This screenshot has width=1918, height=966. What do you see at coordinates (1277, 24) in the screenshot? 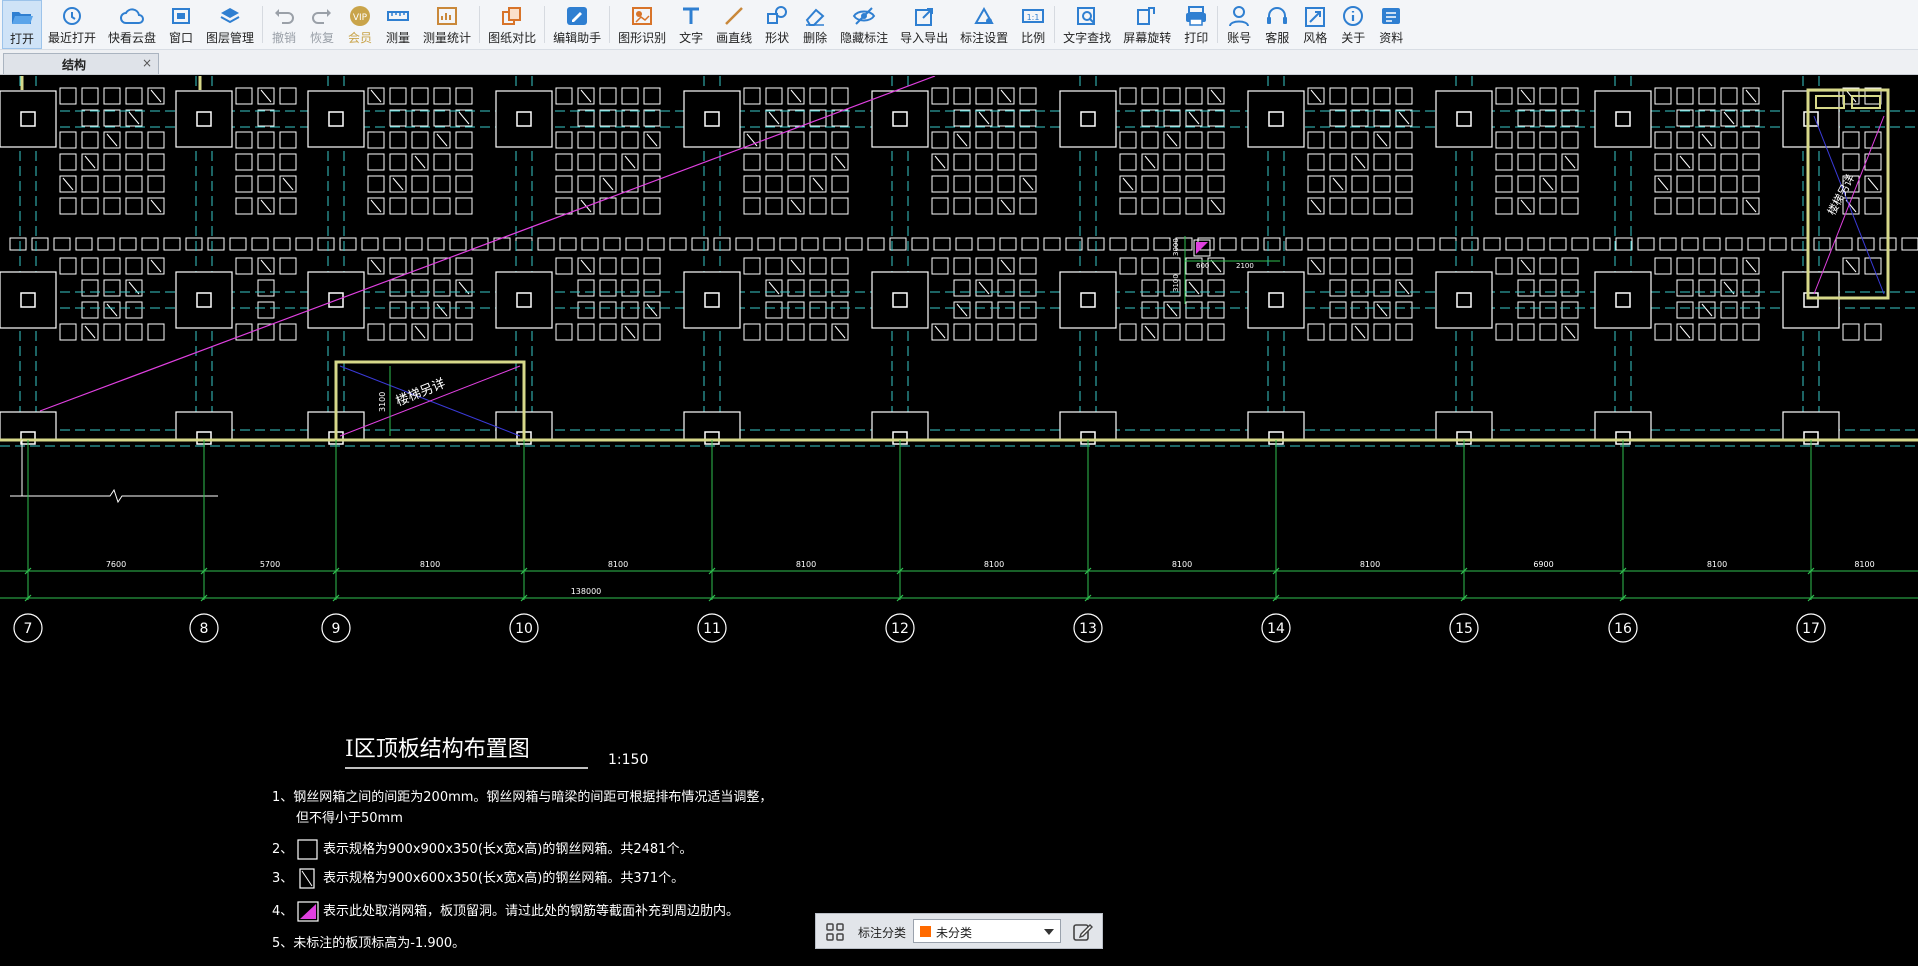
I see `toolbar-button-headset: 客服` at bounding box center [1277, 24].